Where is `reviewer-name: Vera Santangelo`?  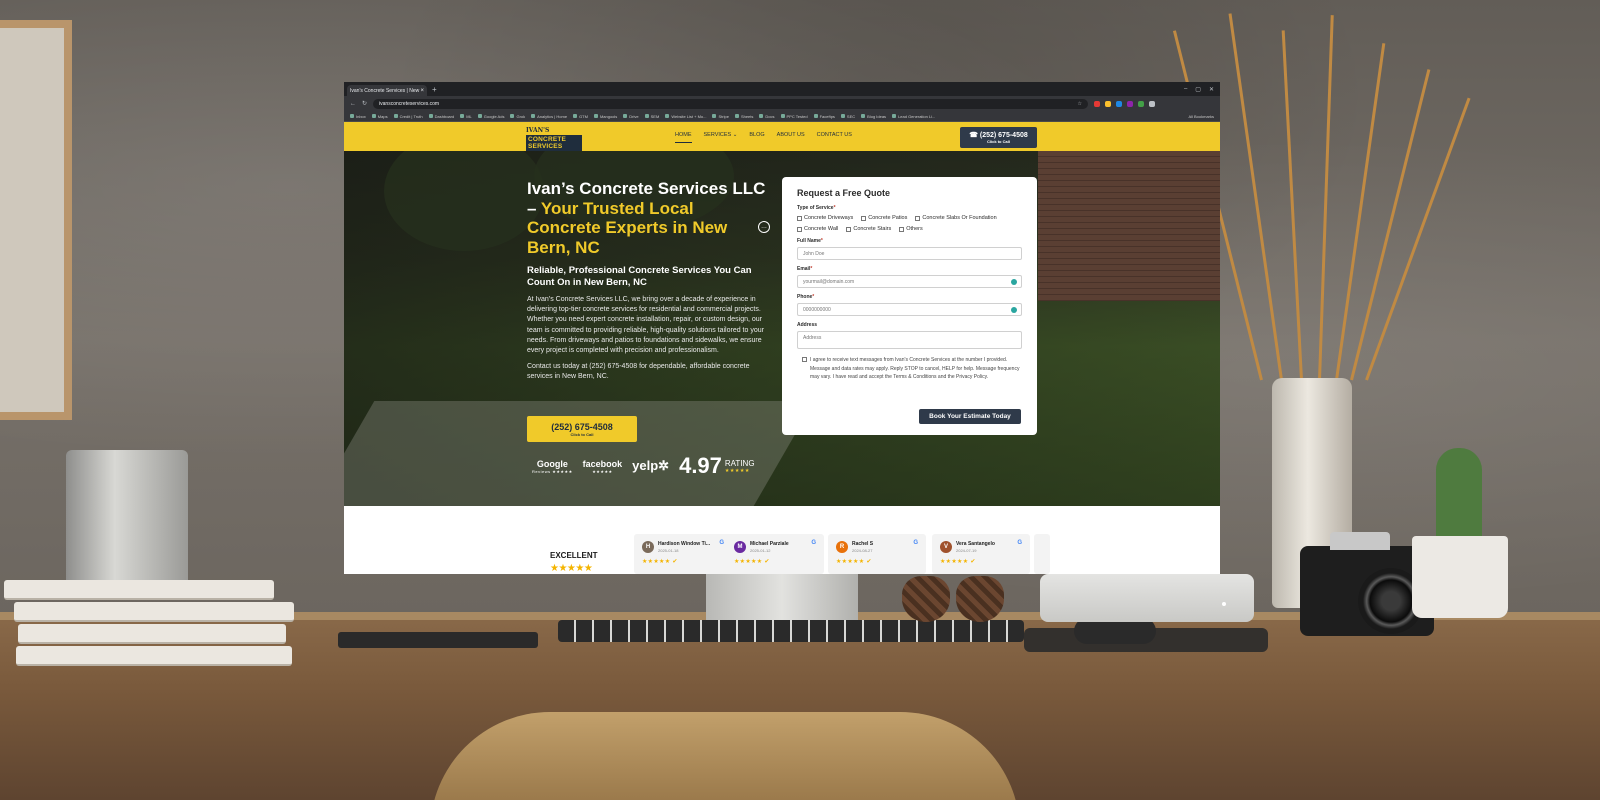 reviewer-name: Vera Santangelo is located at coordinates (975, 544).